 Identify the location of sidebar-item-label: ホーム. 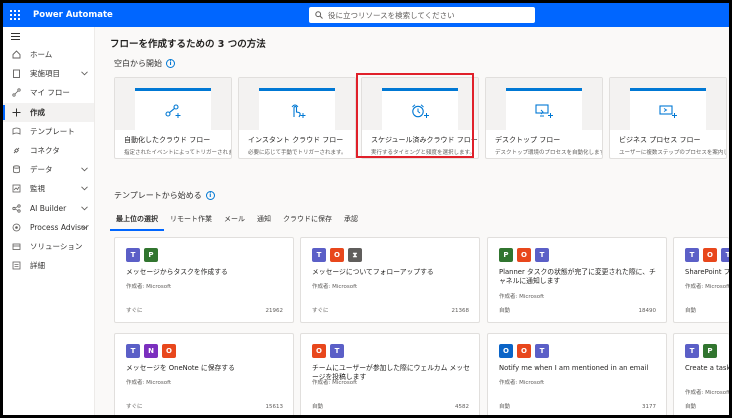
(41, 55).